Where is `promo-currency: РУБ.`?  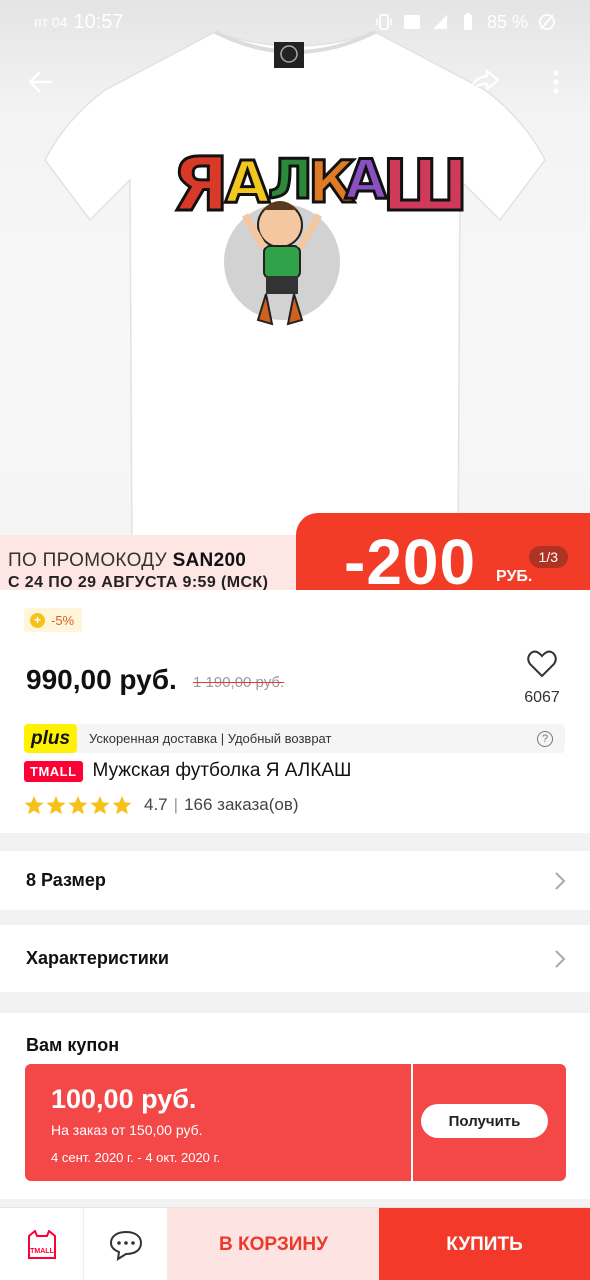 promo-currency: РУБ. is located at coordinates (514, 576).